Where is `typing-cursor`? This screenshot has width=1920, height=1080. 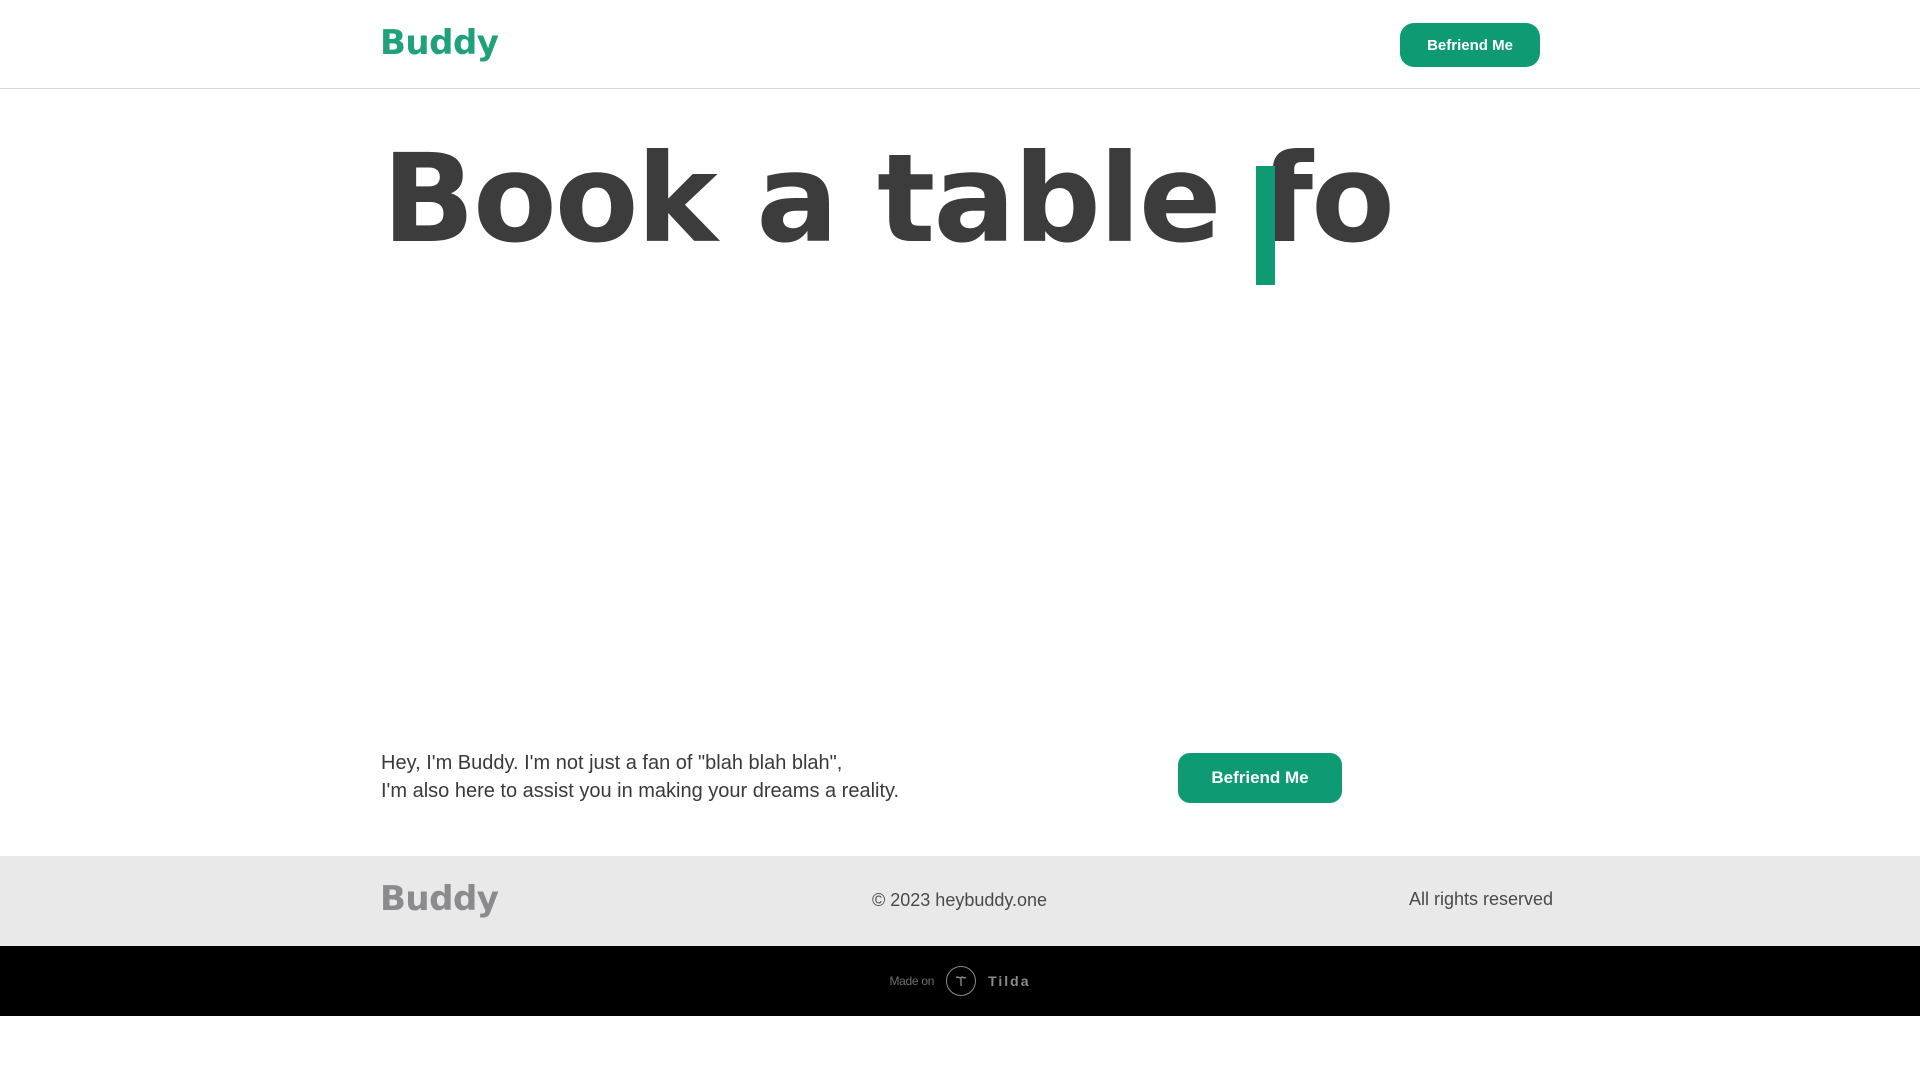 typing-cursor is located at coordinates (1265, 225).